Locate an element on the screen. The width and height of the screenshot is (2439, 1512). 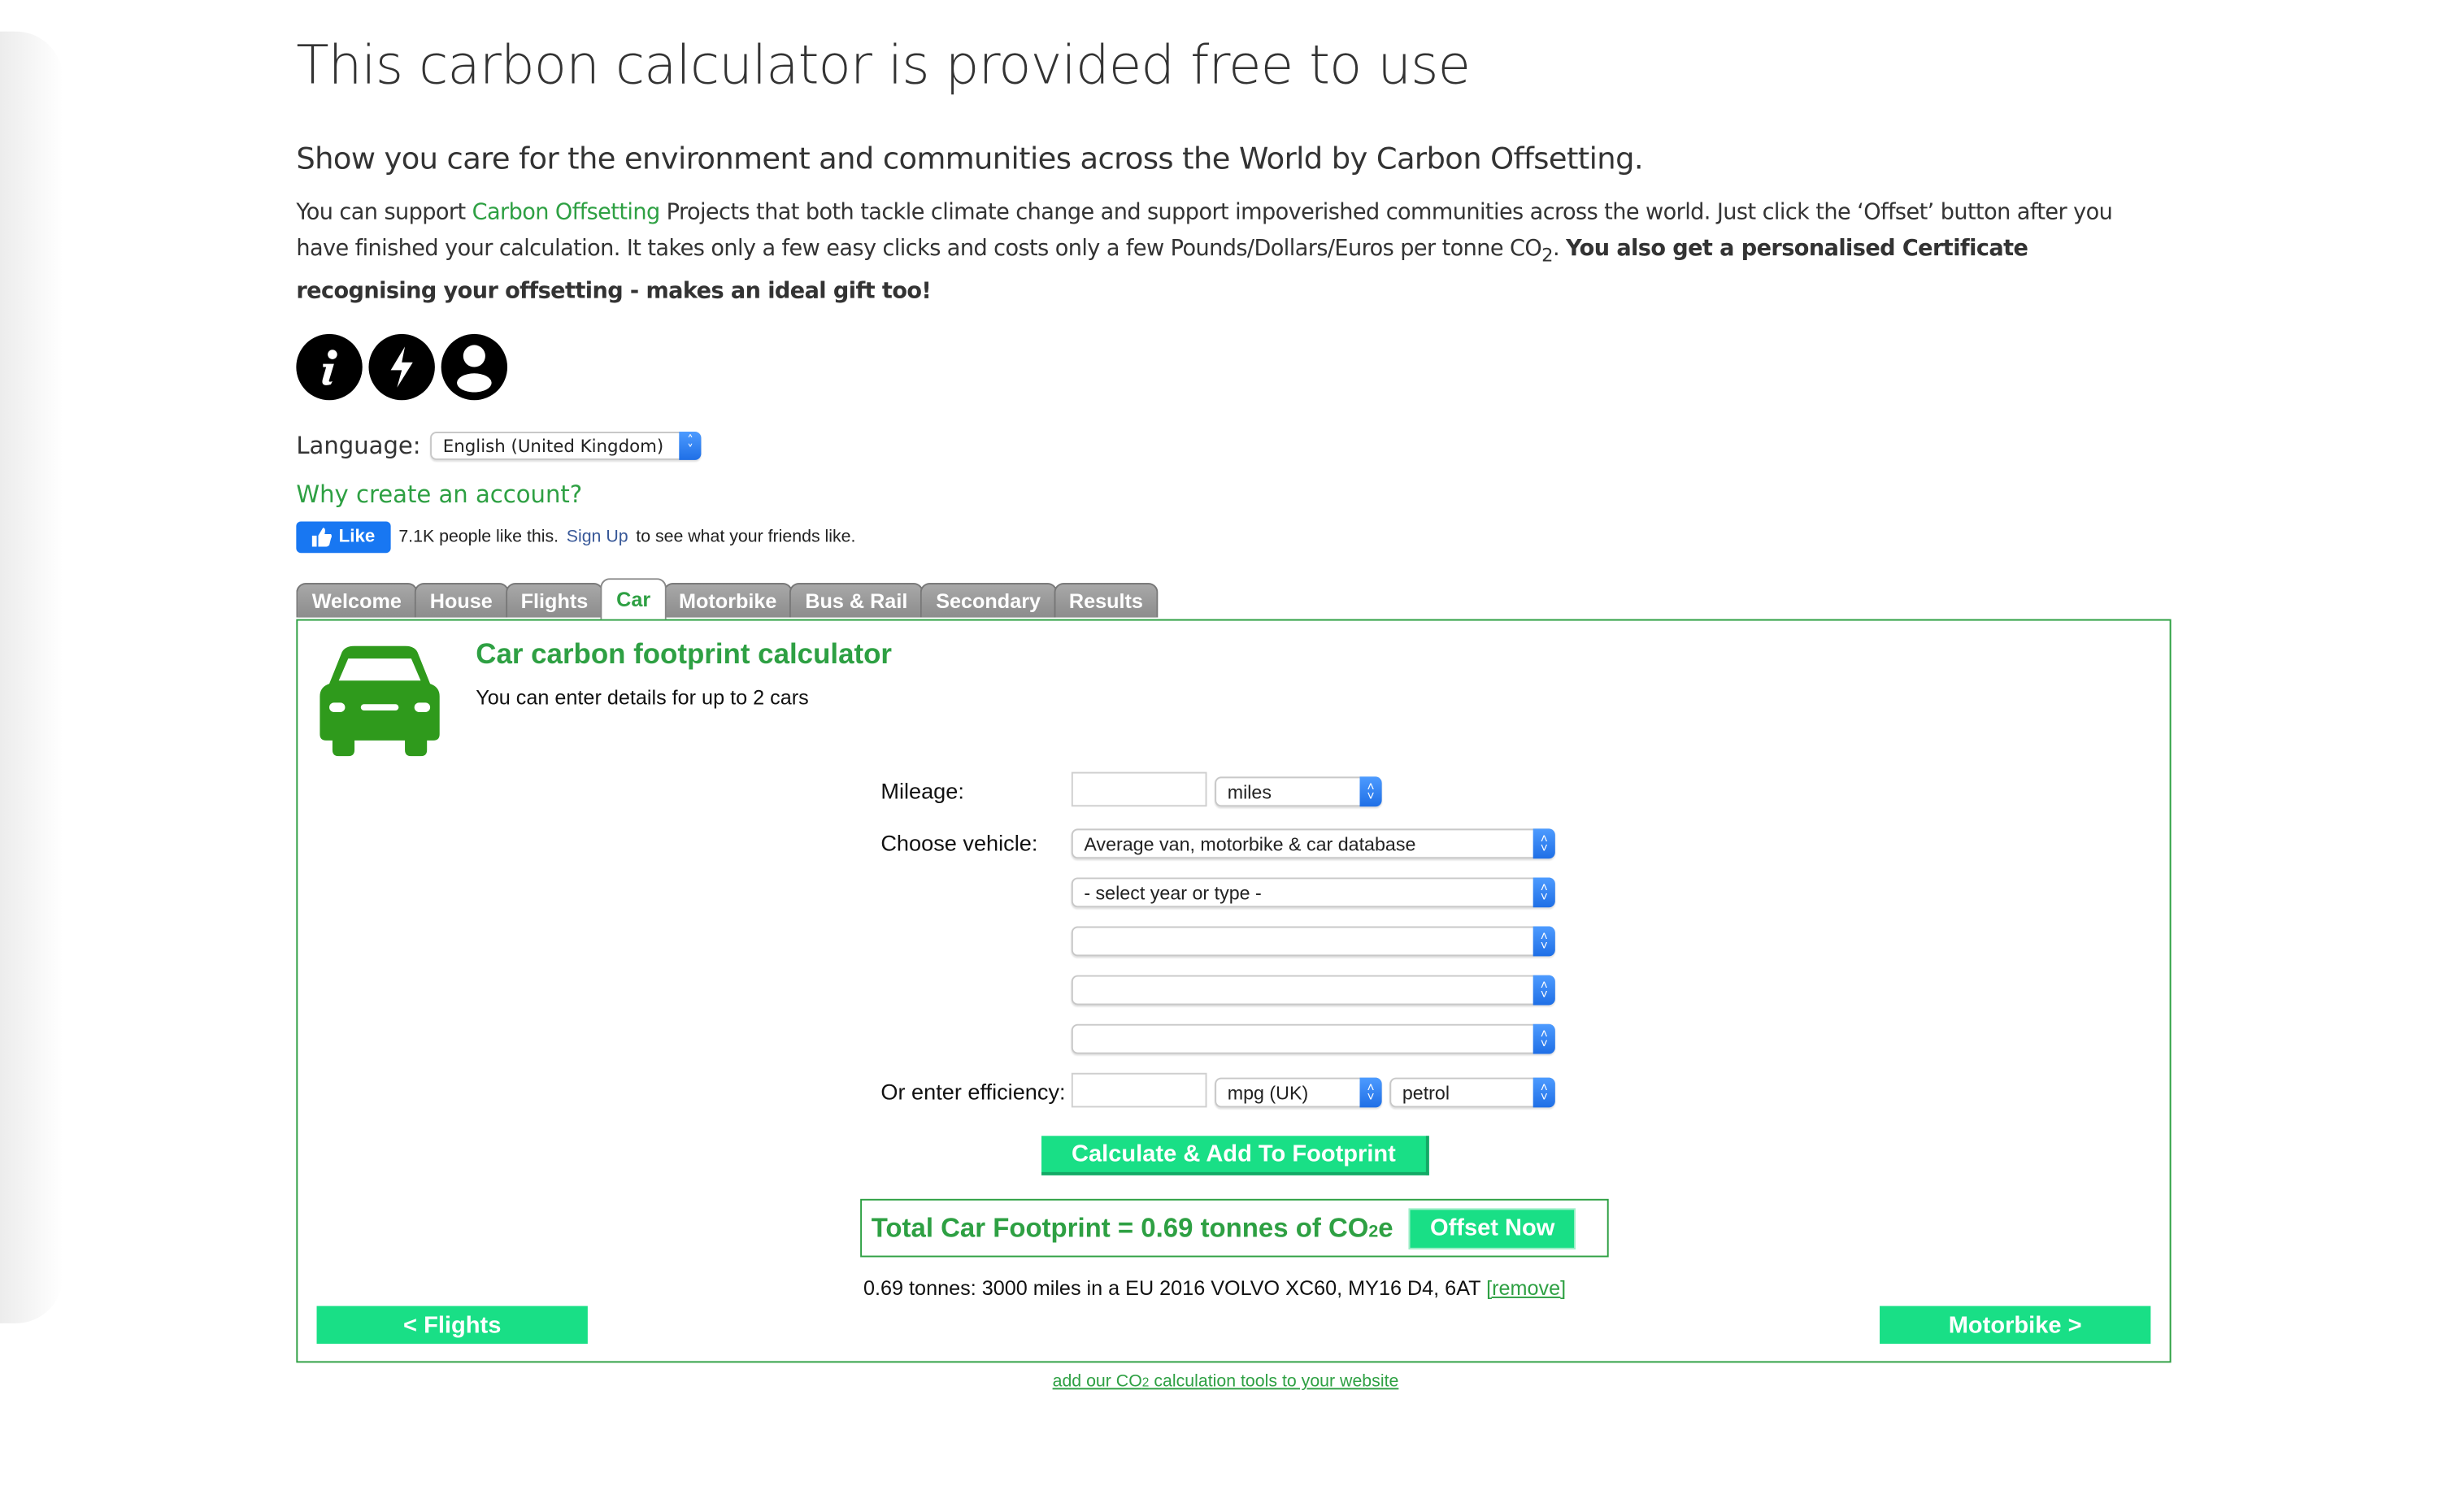
user-icon is located at coordinates (474, 367).